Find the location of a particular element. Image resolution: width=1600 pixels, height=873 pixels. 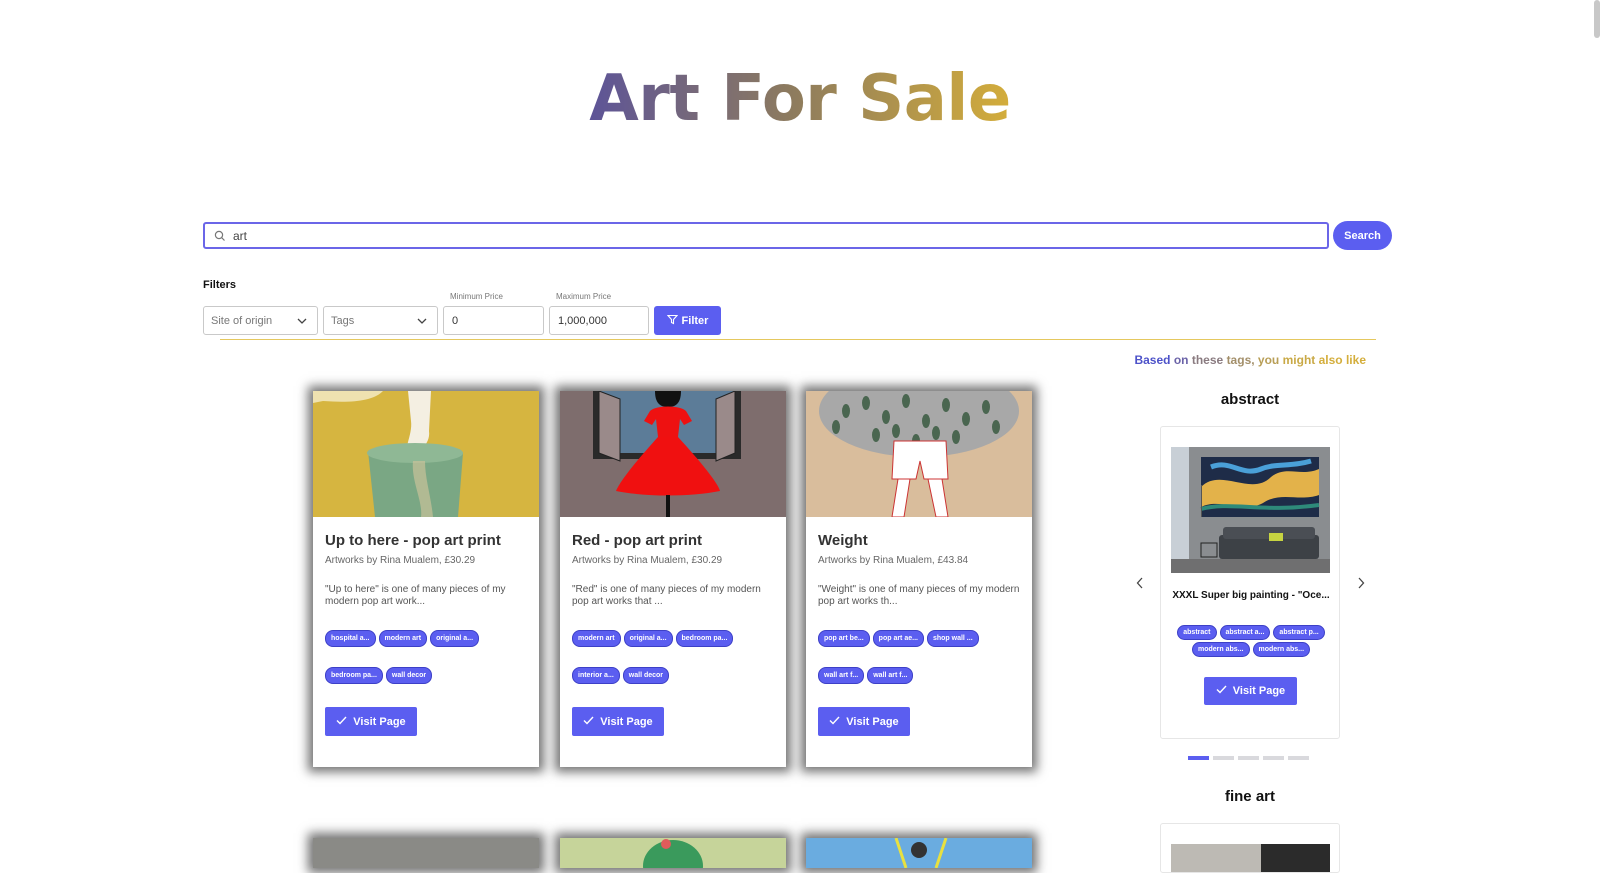

min-price-input: 0 is located at coordinates (493, 320).